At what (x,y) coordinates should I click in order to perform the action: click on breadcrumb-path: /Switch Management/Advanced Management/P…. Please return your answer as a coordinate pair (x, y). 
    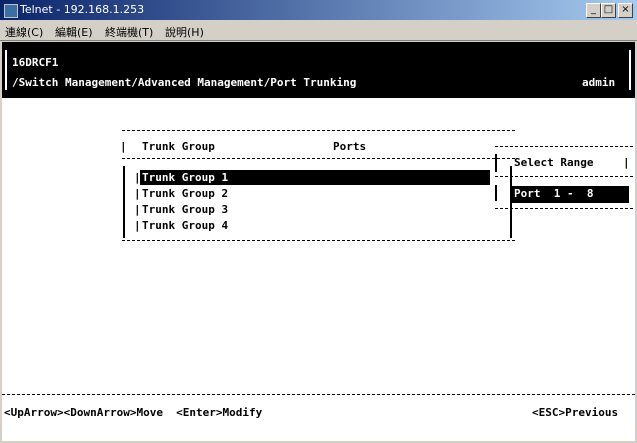
    Looking at the image, I should click on (184, 82).